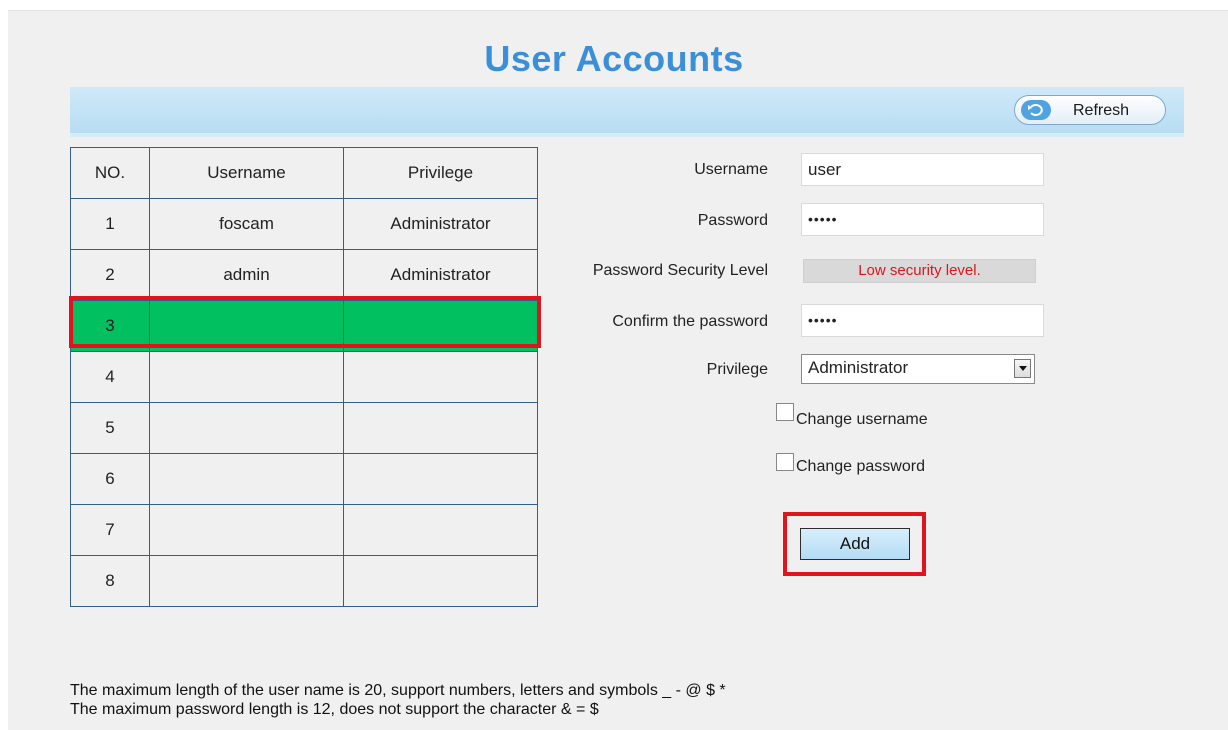 This screenshot has height=730, width=1228. I want to click on cell-no: 5, so click(110, 428).